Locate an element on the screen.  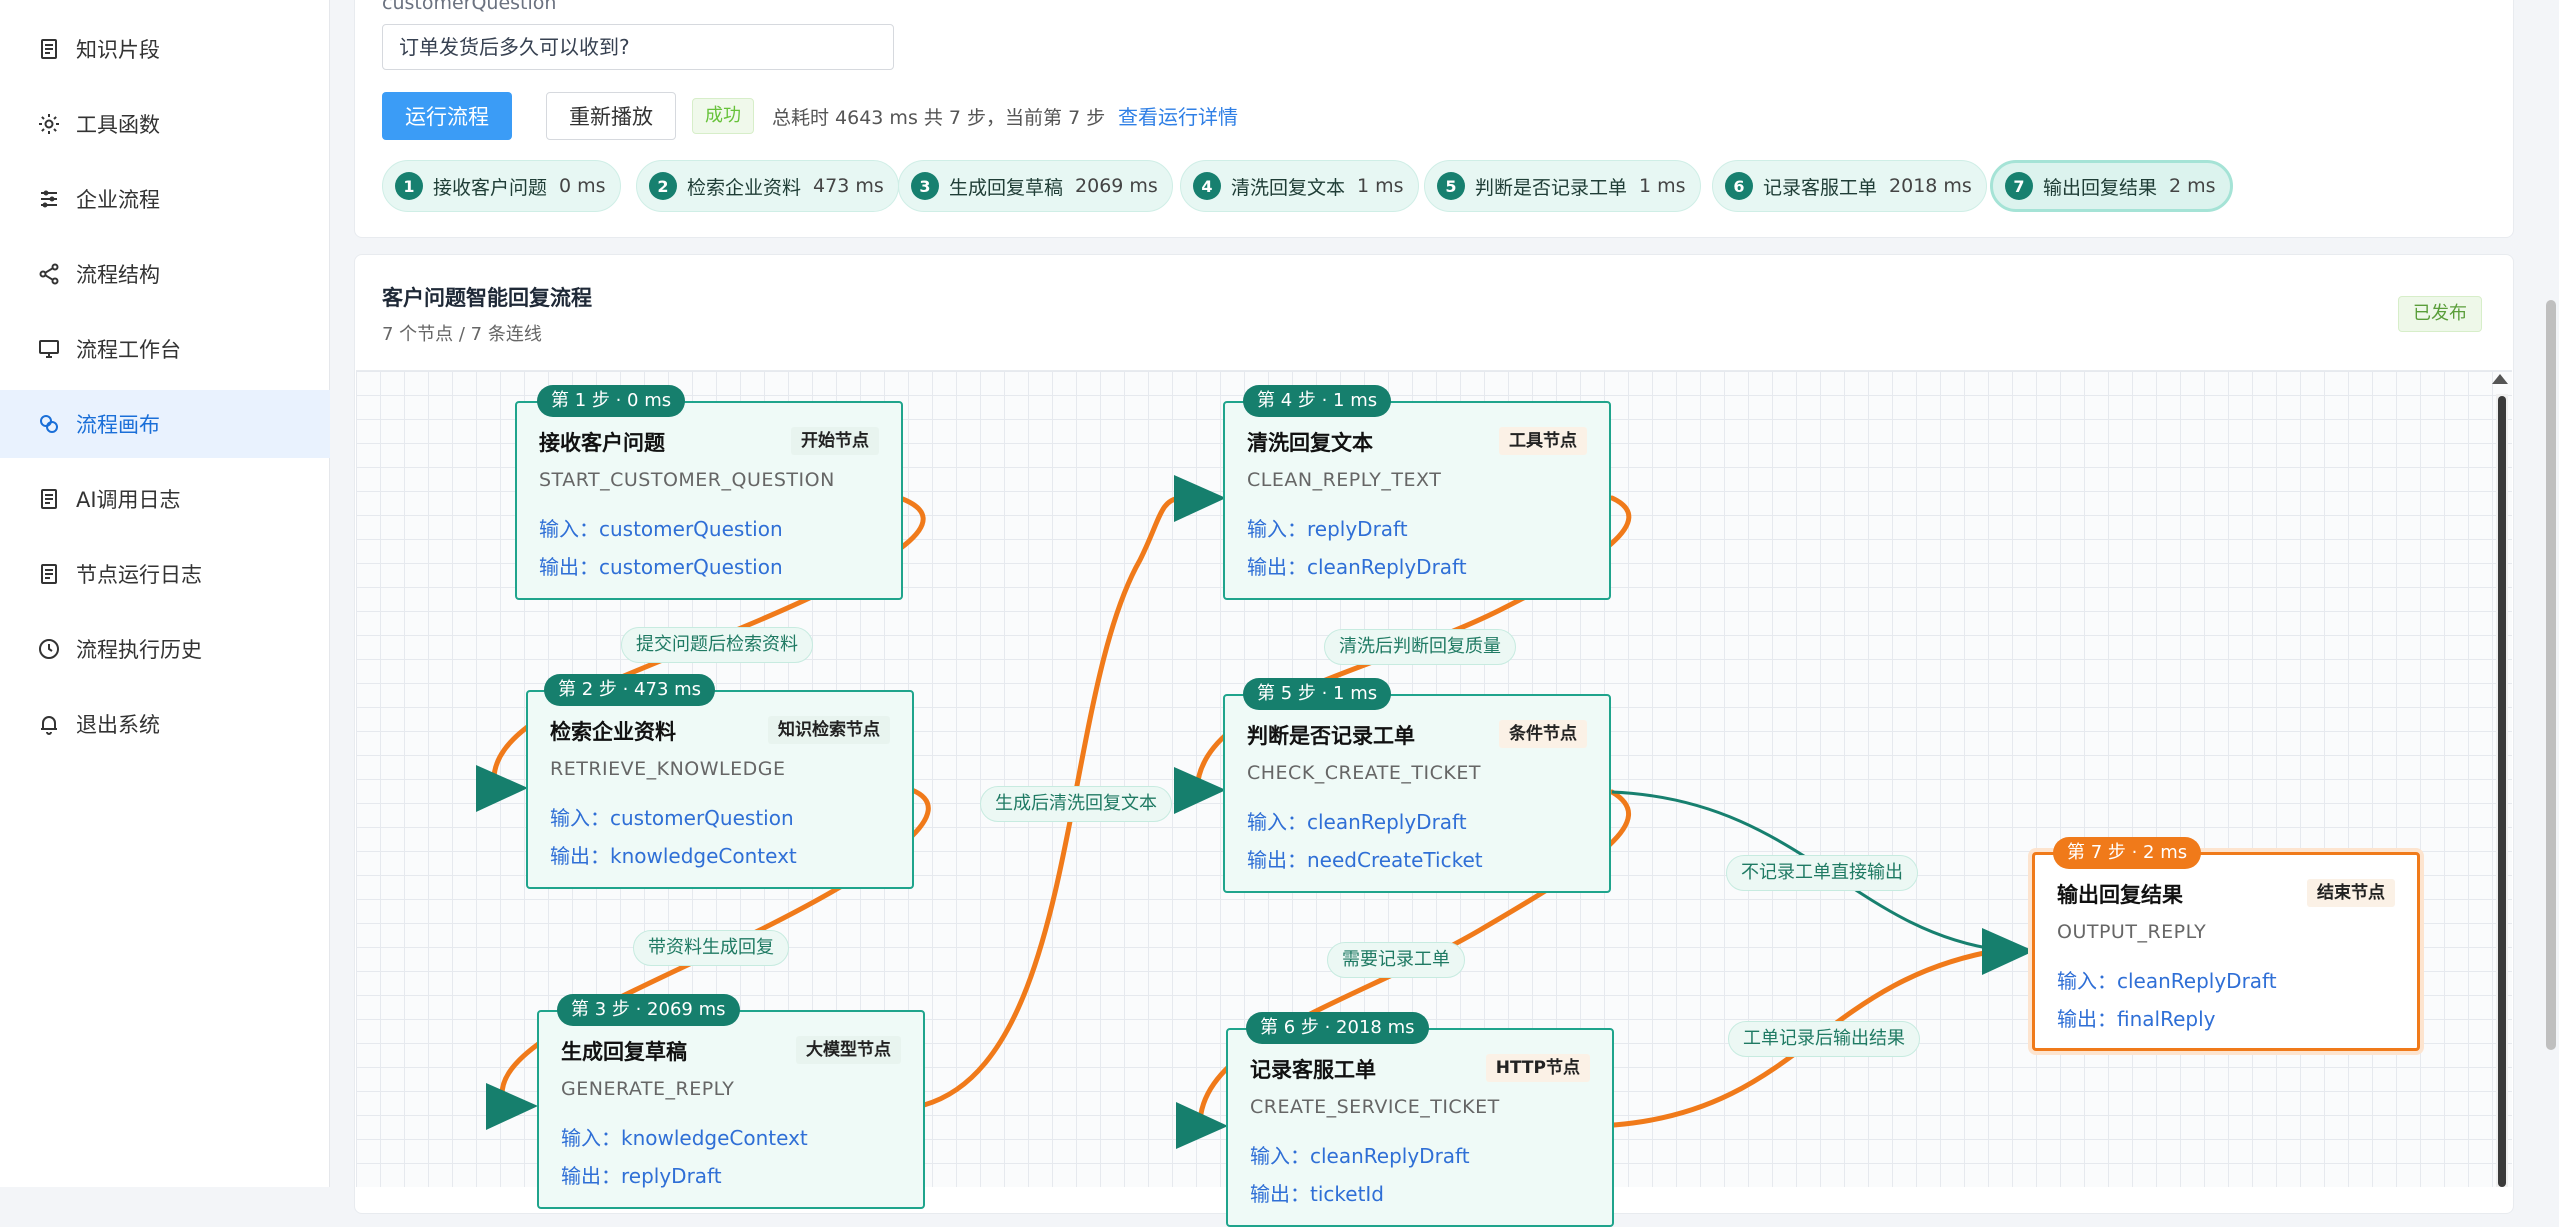
step-pill-6: 6 记录客服工单 2018 ms is located at coordinates (1849, 186).